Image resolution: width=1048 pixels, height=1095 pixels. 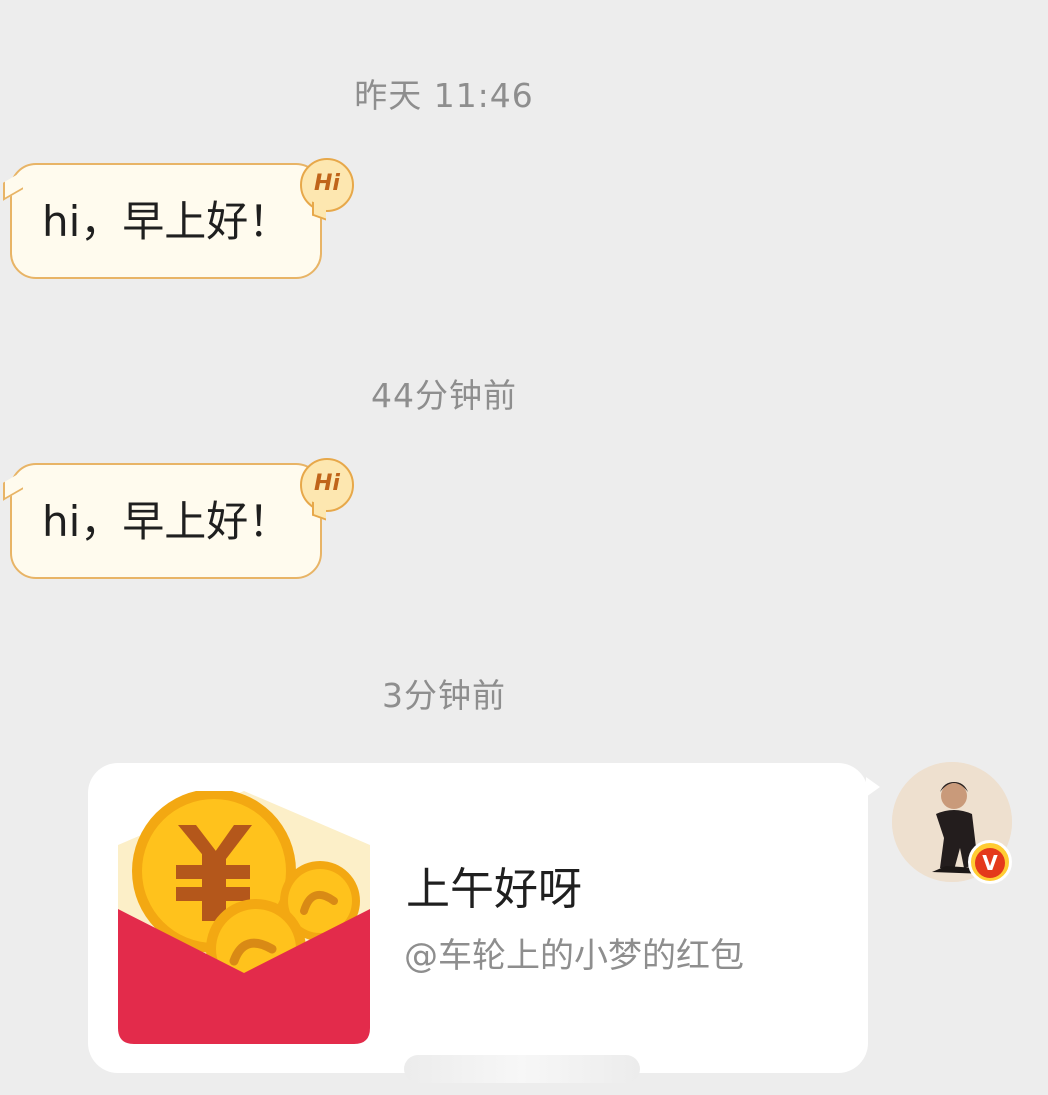 What do you see at coordinates (444, 95) in the screenshot?
I see `timestamp: 昨天 11:46` at bounding box center [444, 95].